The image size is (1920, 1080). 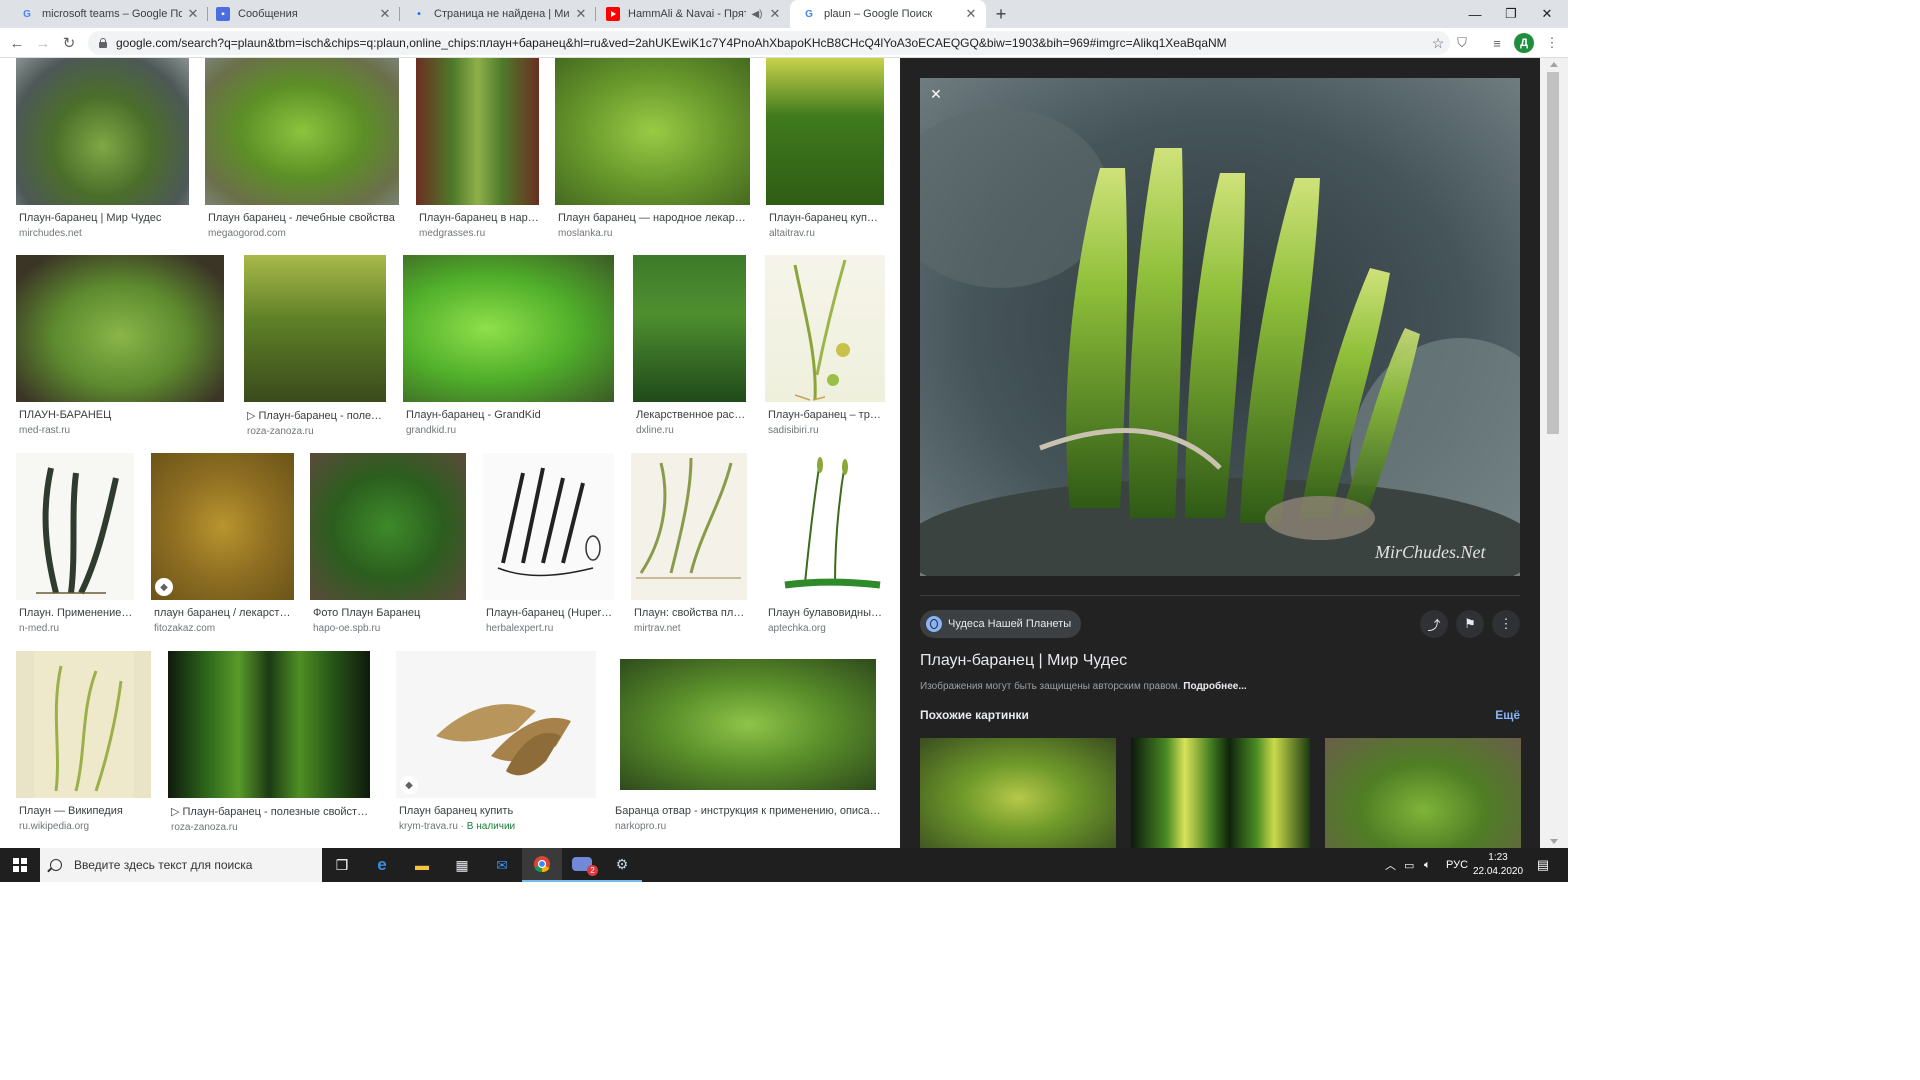 I want to click on result-title: Плаун-баранец - GrandKid, so click(x=510, y=415).